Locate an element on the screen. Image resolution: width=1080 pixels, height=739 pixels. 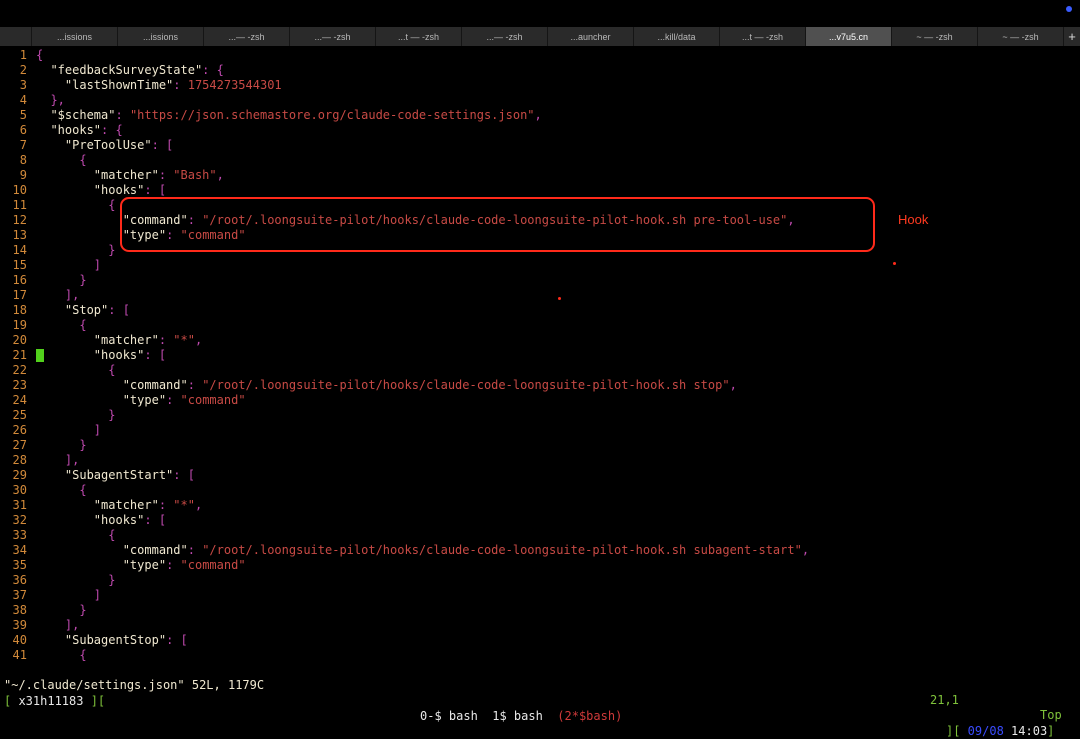
tab: ...auncher is located at coordinates (591, 36).